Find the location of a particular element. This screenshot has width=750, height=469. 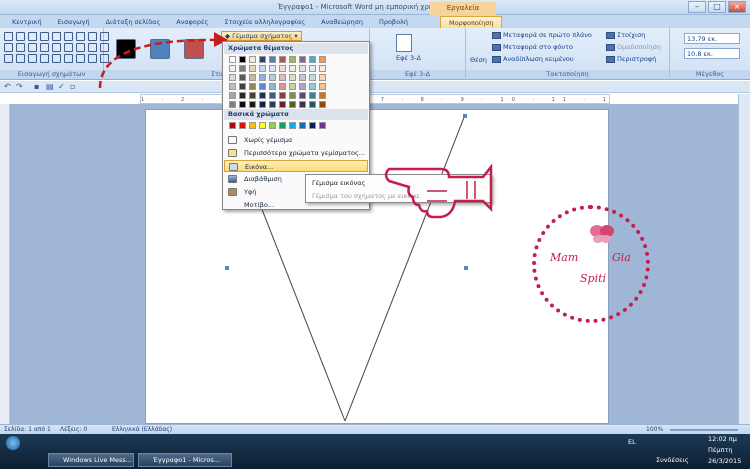

3d-effects-icon is located at coordinates (404, 43).